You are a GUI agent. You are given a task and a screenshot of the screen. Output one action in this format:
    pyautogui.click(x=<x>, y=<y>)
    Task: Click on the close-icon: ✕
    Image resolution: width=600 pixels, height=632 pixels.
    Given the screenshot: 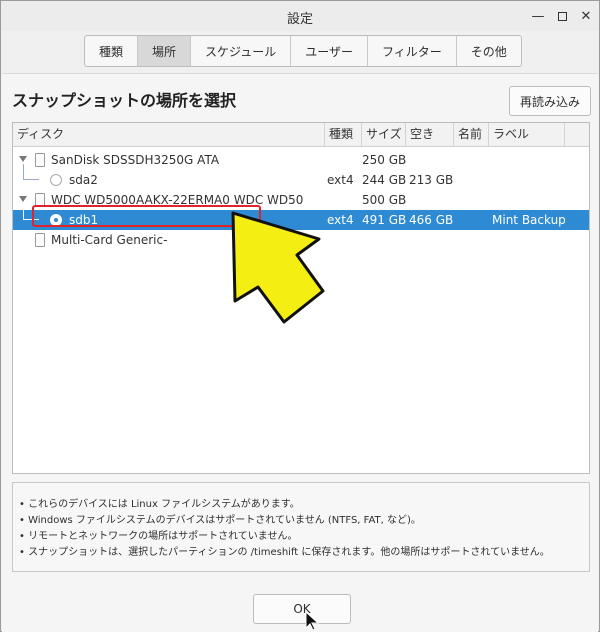 What is the action you would take?
    pyautogui.click(x=586, y=16)
    